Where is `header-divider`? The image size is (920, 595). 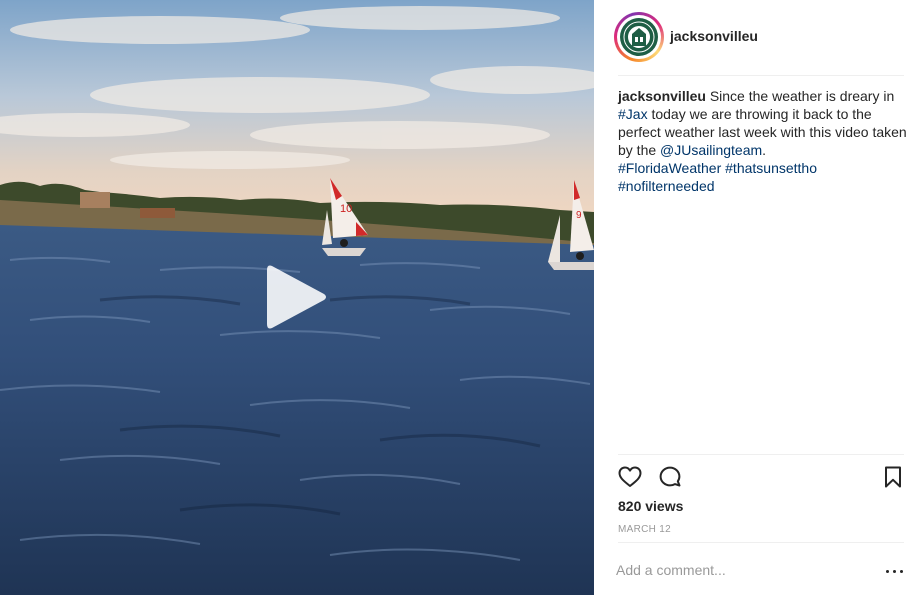
header-divider is located at coordinates (761, 75).